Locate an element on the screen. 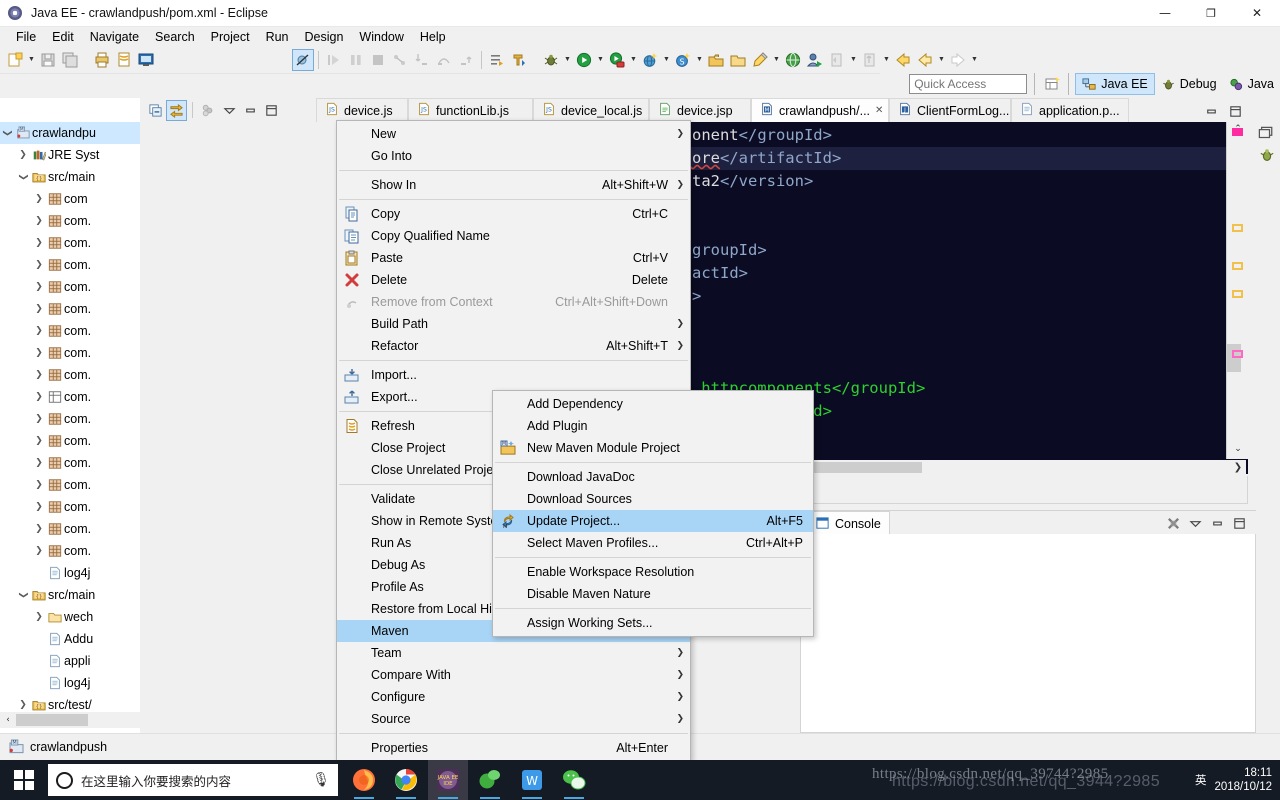 This screenshot has width=1280, height=800. menu-run: Run is located at coordinates (277, 37).